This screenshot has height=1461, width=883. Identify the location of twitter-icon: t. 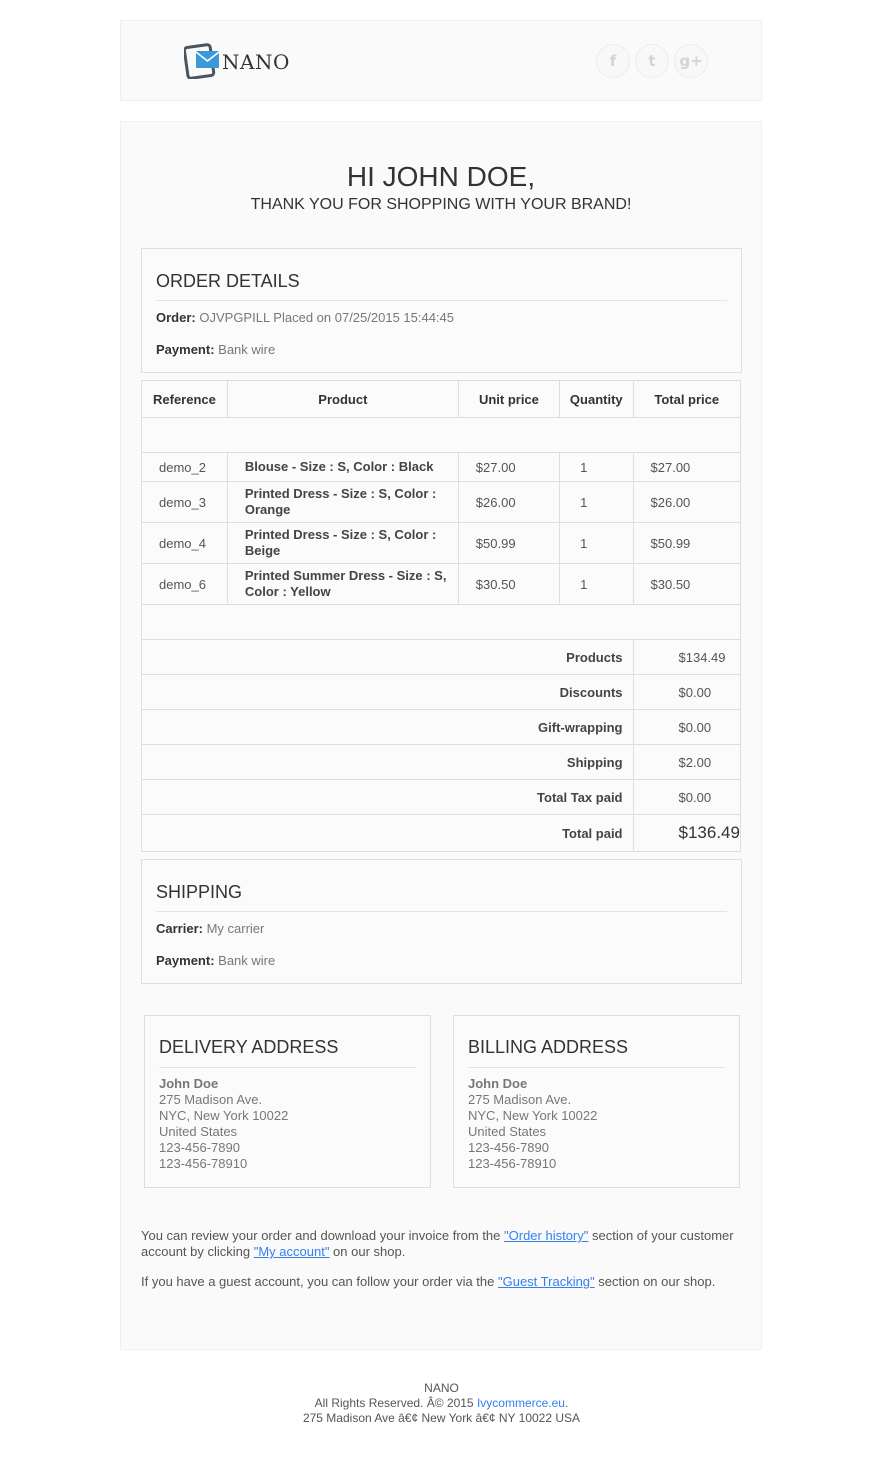
(652, 61).